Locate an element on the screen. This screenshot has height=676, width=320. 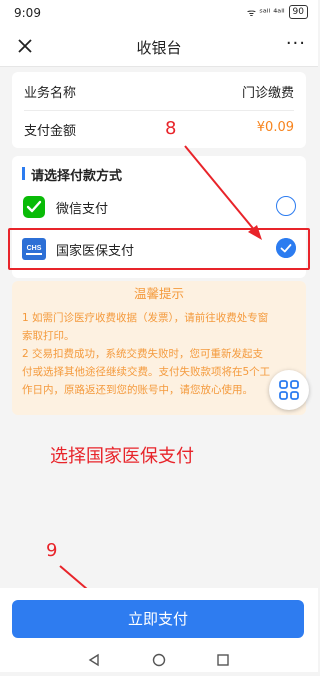
back-icon is located at coordinates (93, 660).